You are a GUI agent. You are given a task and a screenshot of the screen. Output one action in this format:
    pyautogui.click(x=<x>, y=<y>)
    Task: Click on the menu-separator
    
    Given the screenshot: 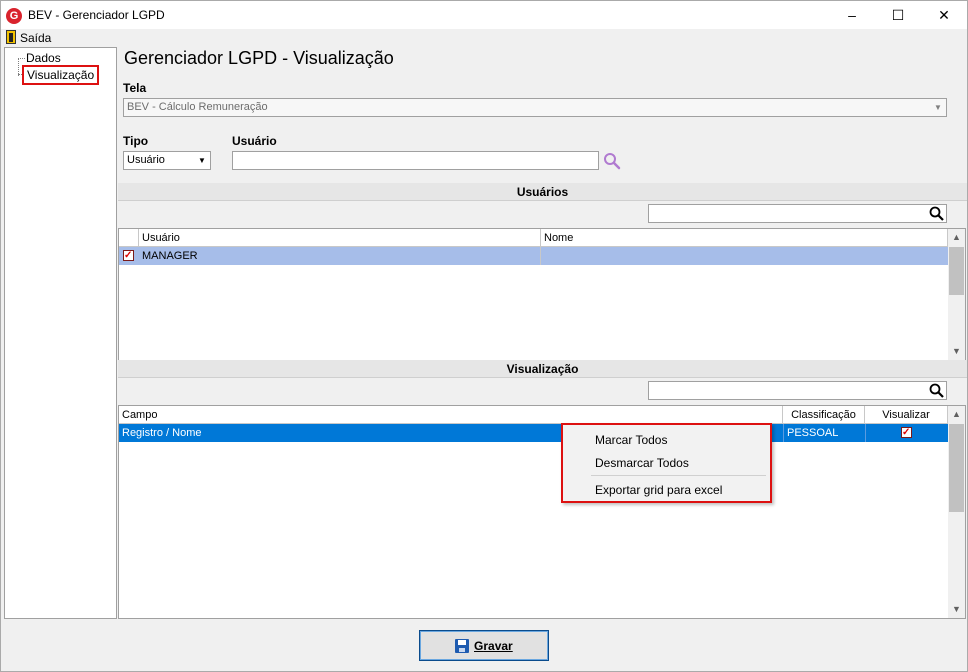 What is the action you would take?
    pyautogui.click(x=678, y=475)
    